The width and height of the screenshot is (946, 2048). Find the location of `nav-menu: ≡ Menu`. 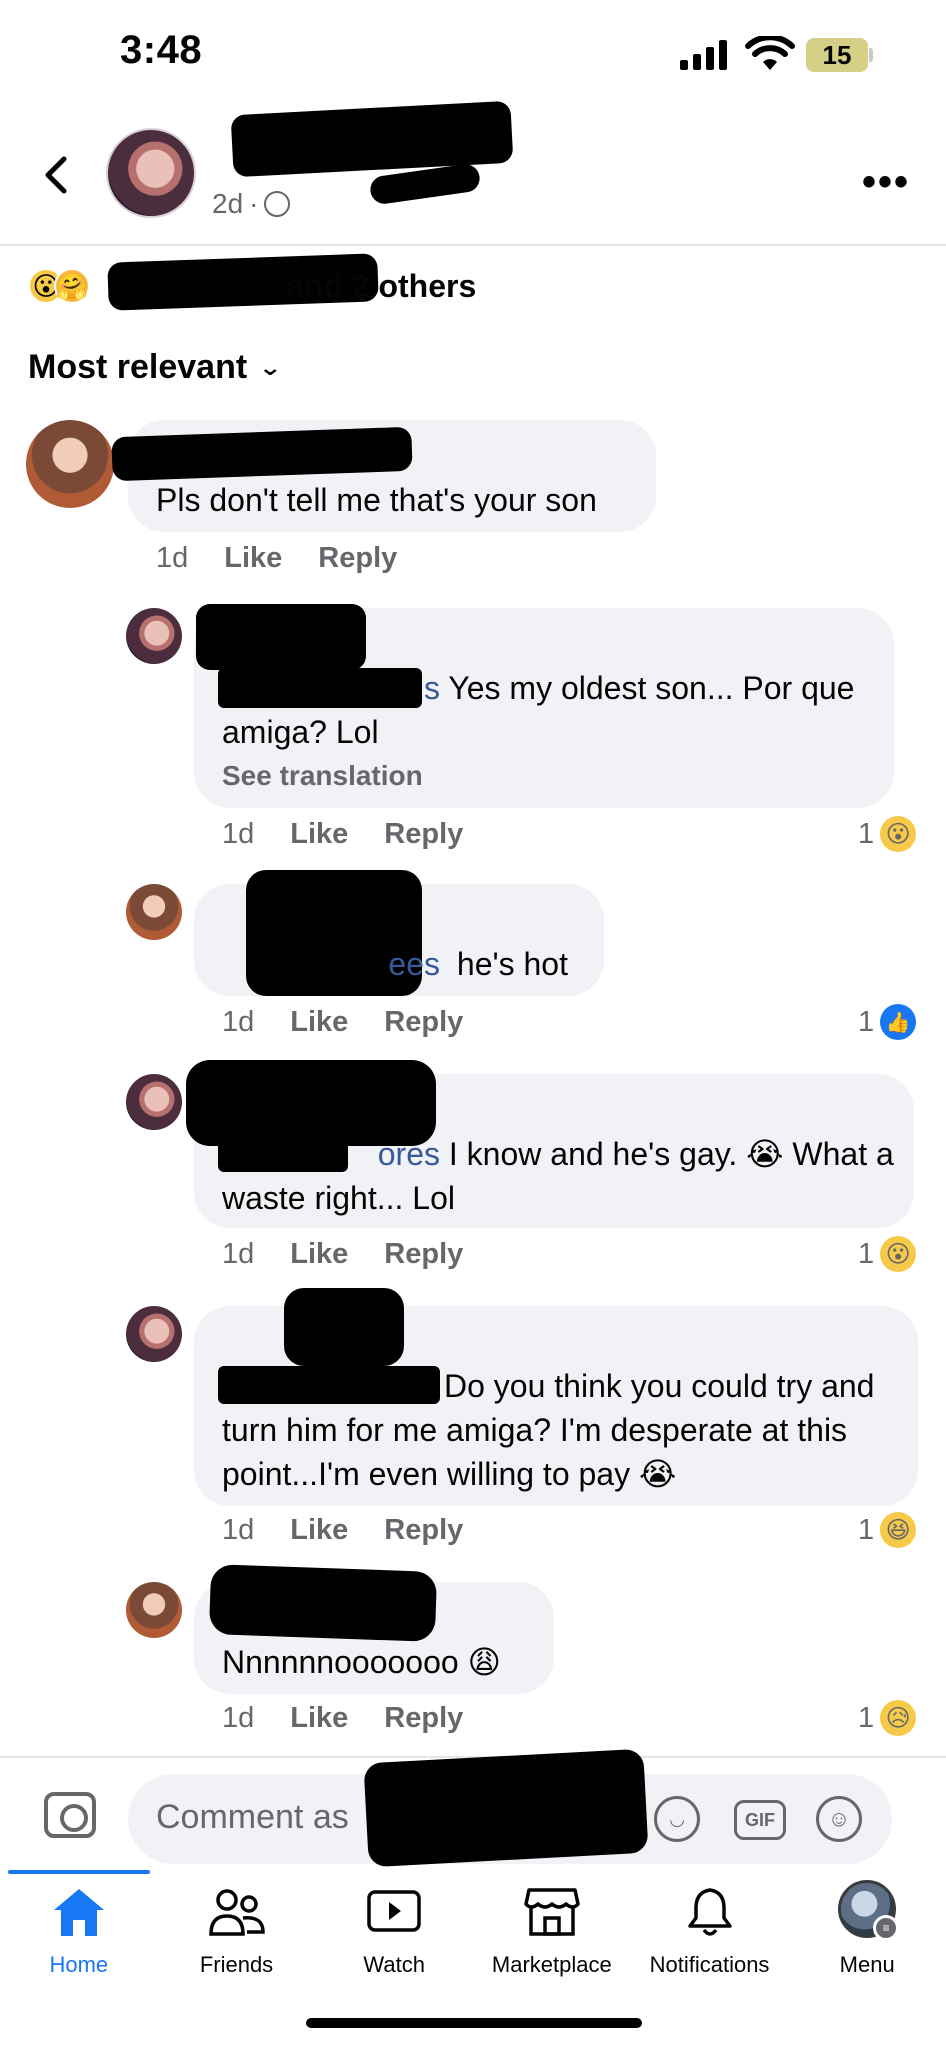

nav-menu: ≡ Menu is located at coordinates (867, 1935).